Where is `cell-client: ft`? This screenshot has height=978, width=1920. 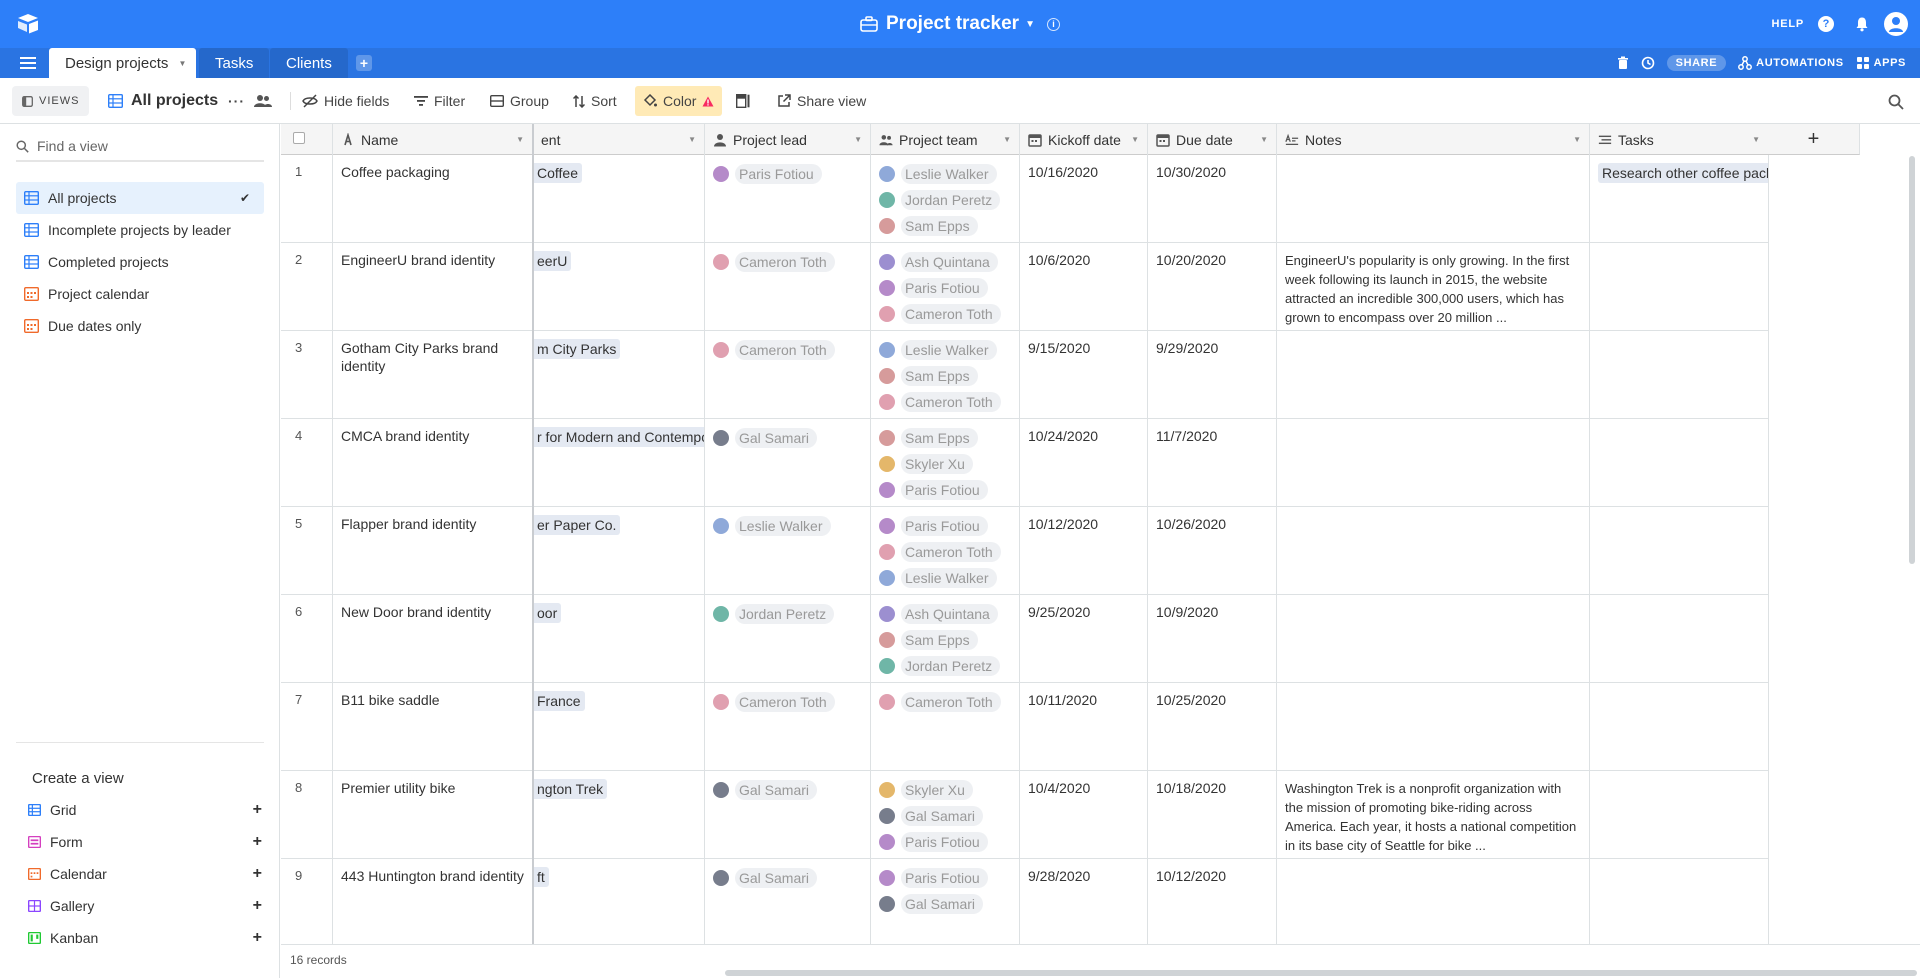 cell-client: ft is located at coordinates (619, 903).